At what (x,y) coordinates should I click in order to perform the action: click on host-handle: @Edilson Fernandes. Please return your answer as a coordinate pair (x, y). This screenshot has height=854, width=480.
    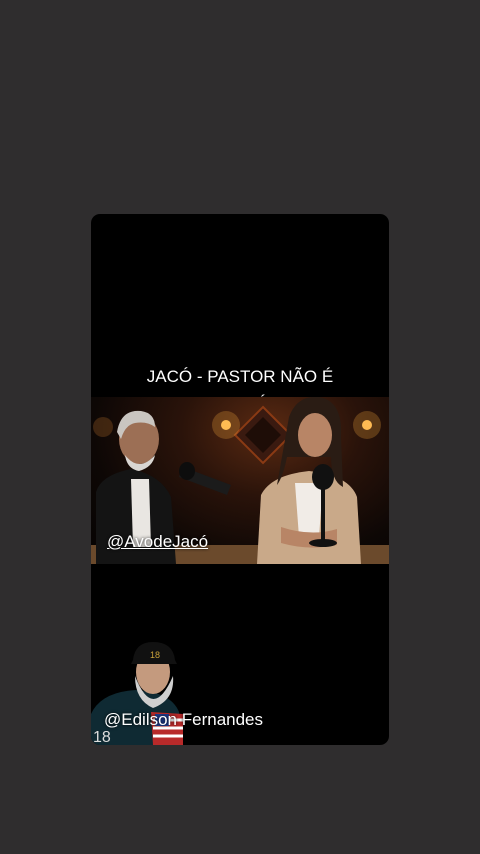
    Looking at the image, I should click on (183, 720).